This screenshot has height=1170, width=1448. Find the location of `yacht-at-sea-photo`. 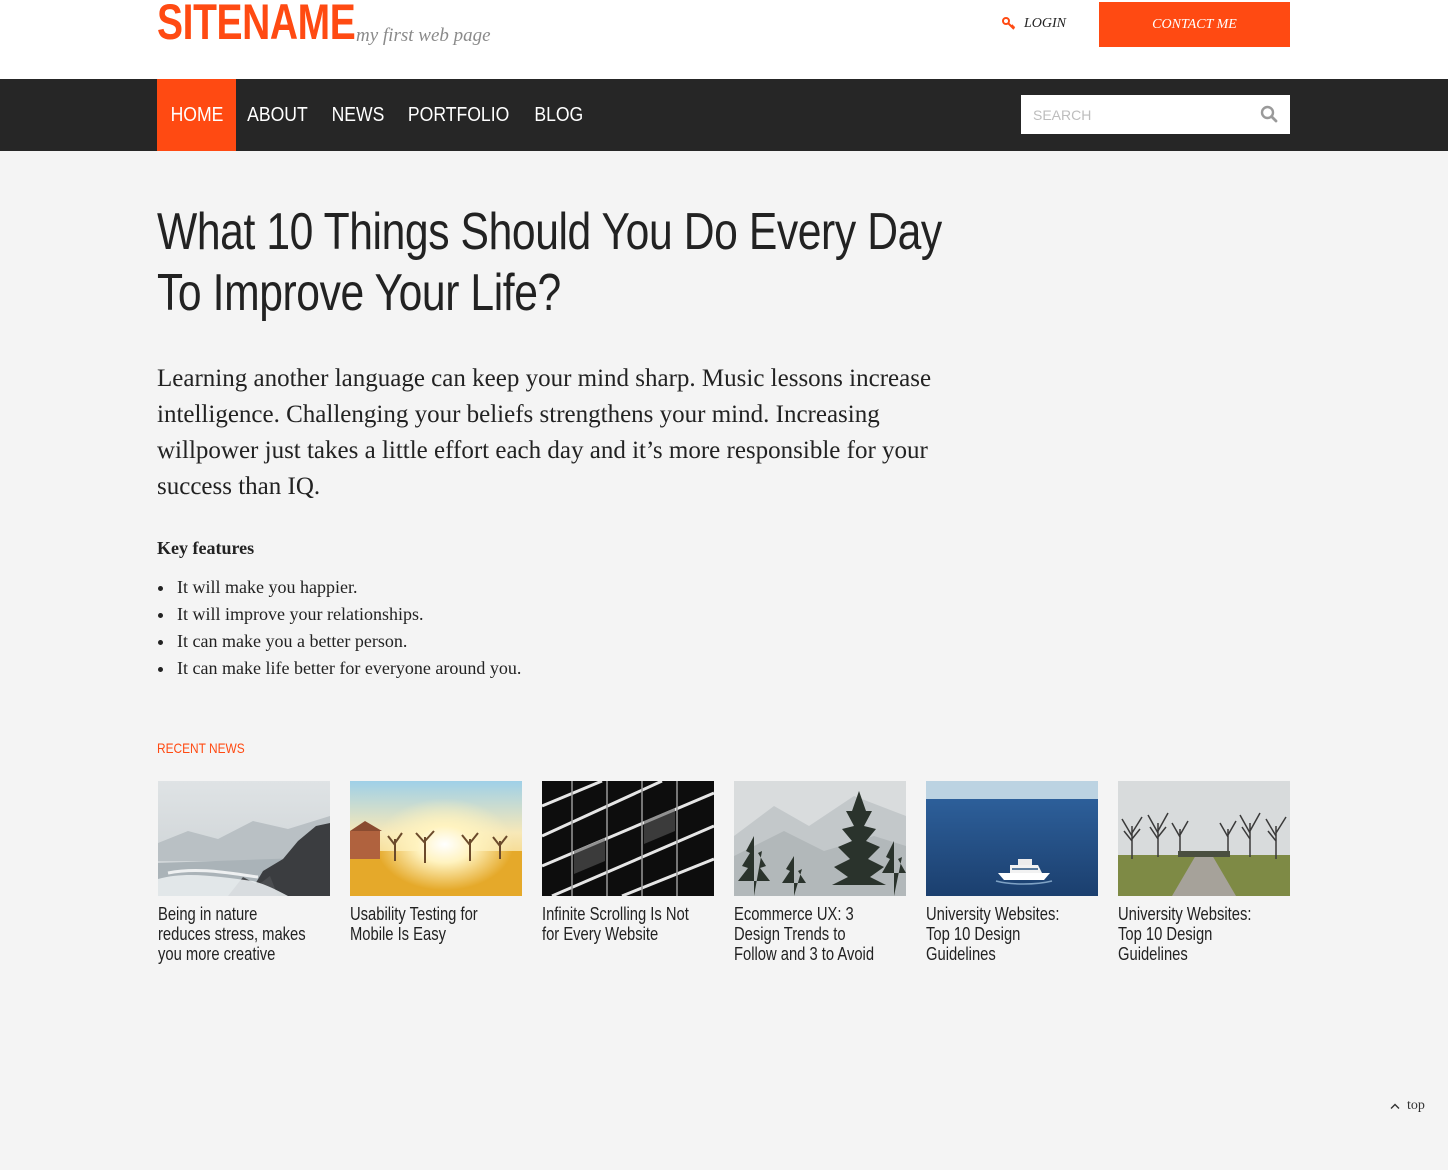

yacht-at-sea-photo is located at coordinates (1012, 838).